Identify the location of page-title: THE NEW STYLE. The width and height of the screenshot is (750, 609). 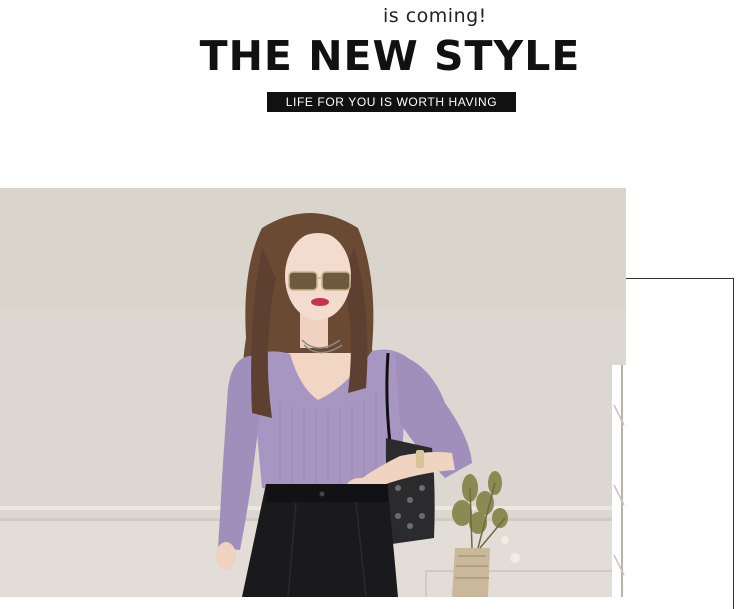
(390, 56).